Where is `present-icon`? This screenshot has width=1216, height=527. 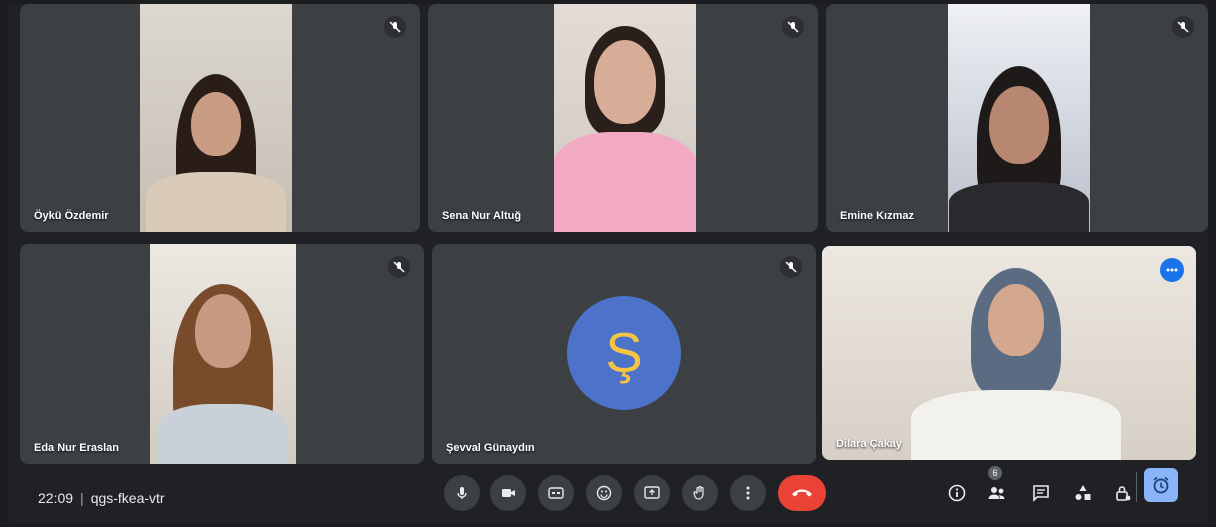 present-icon is located at coordinates (652, 492).